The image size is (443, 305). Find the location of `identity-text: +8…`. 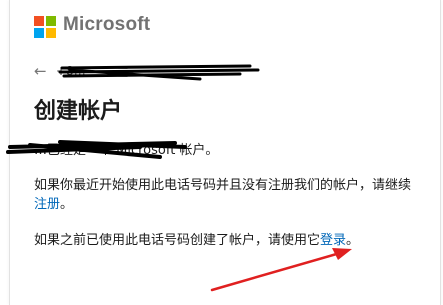

identity-text: +8… is located at coordinates (71, 71).